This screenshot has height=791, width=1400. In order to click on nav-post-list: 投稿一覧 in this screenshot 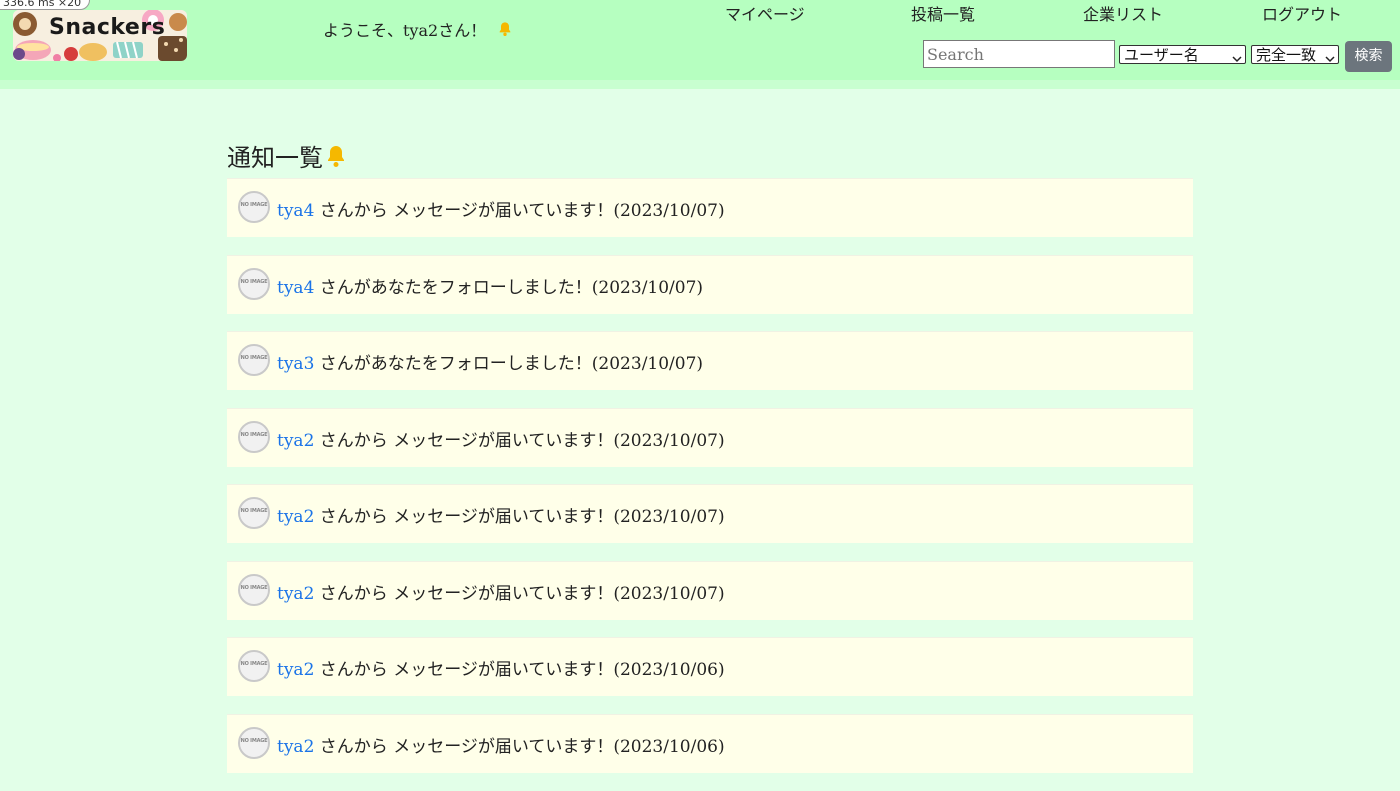, I will do `click(943, 13)`.